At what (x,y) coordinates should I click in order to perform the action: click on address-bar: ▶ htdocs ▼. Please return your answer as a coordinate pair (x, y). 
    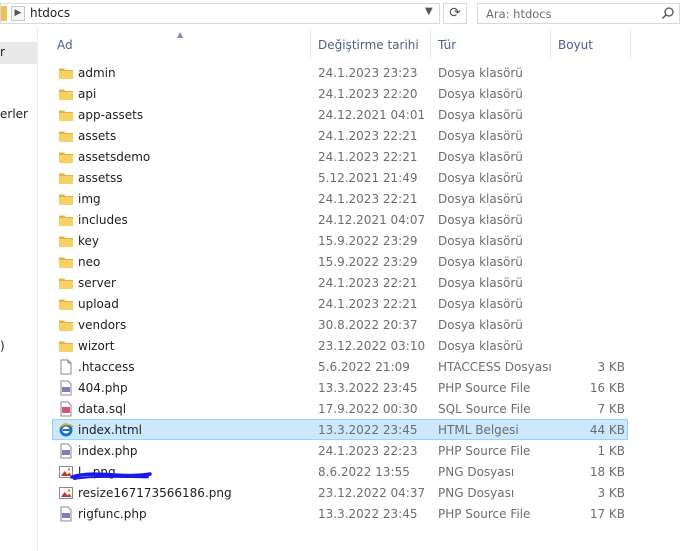
    Looking at the image, I should click on (220, 13).